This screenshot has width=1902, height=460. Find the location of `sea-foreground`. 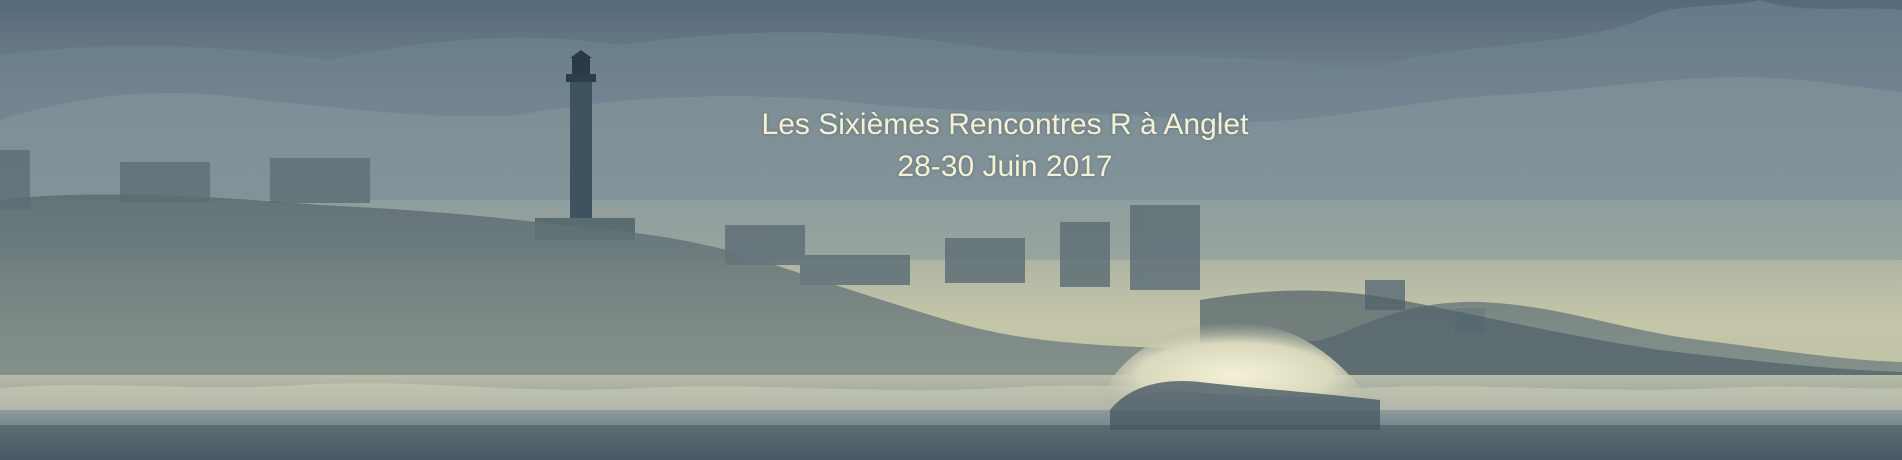

sea-foreground is located at coordinates (951, 442).